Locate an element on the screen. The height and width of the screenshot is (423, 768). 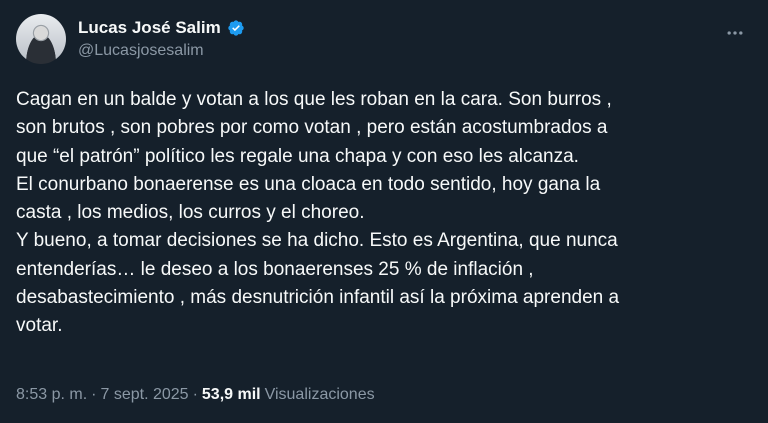
avatar is located at coordinates (41, 39).